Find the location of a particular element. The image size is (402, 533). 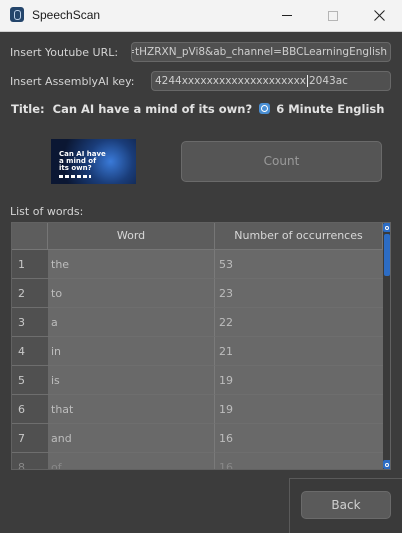

close-icon is located at coordinates (379, 15).